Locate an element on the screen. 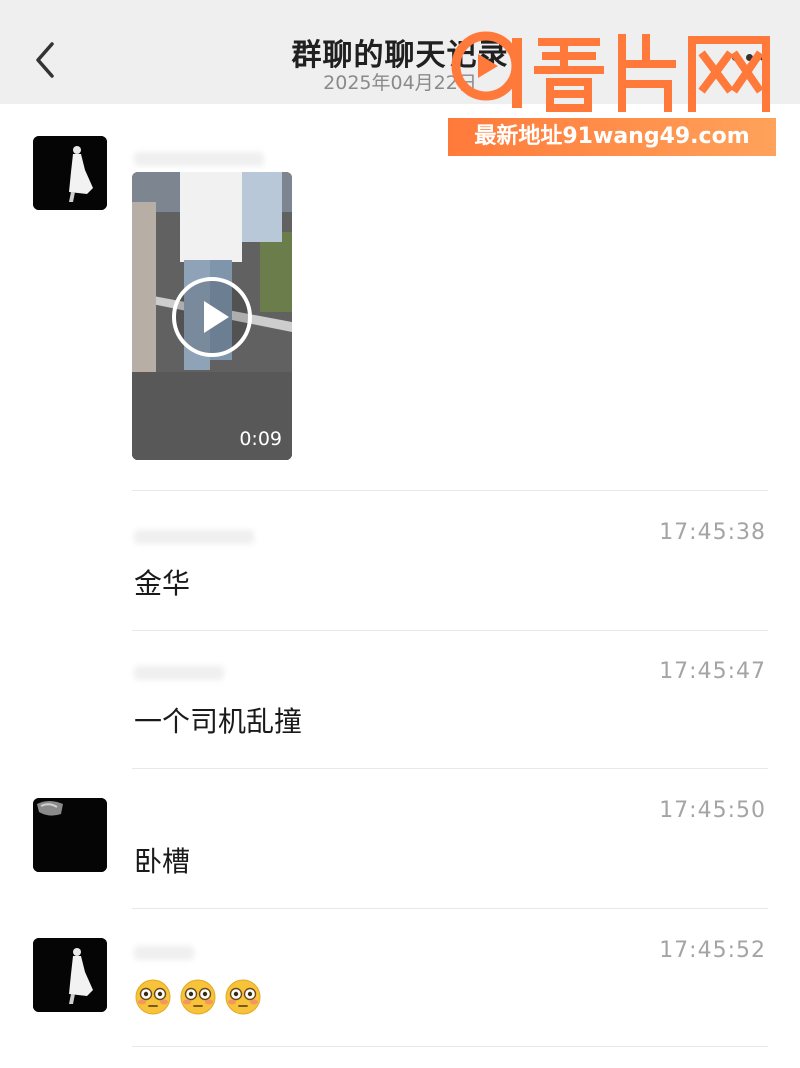 The width and height of the screenshot is (800, 1068). page-date: 2025年04月22日 is located at coordinates (400, 83).